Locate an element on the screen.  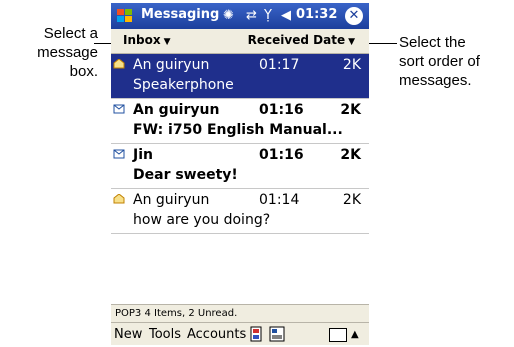
message-subject: Dear sweety! is located at coordinates (185, 175).